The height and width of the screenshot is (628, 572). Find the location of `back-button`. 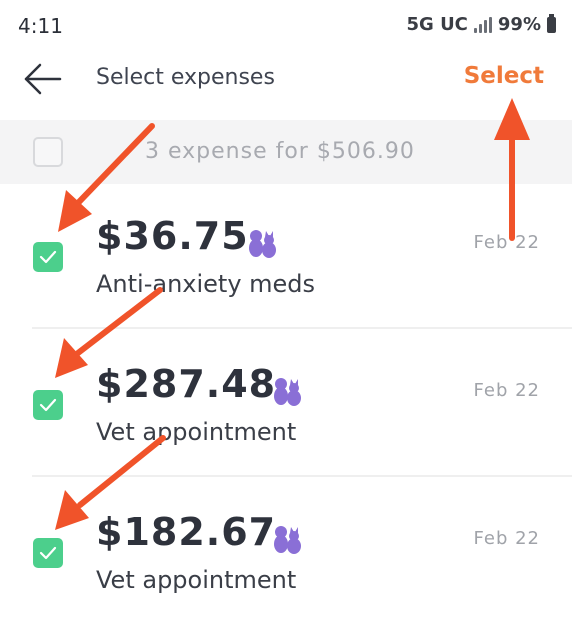

back-button is located at coordinates (43, 79).